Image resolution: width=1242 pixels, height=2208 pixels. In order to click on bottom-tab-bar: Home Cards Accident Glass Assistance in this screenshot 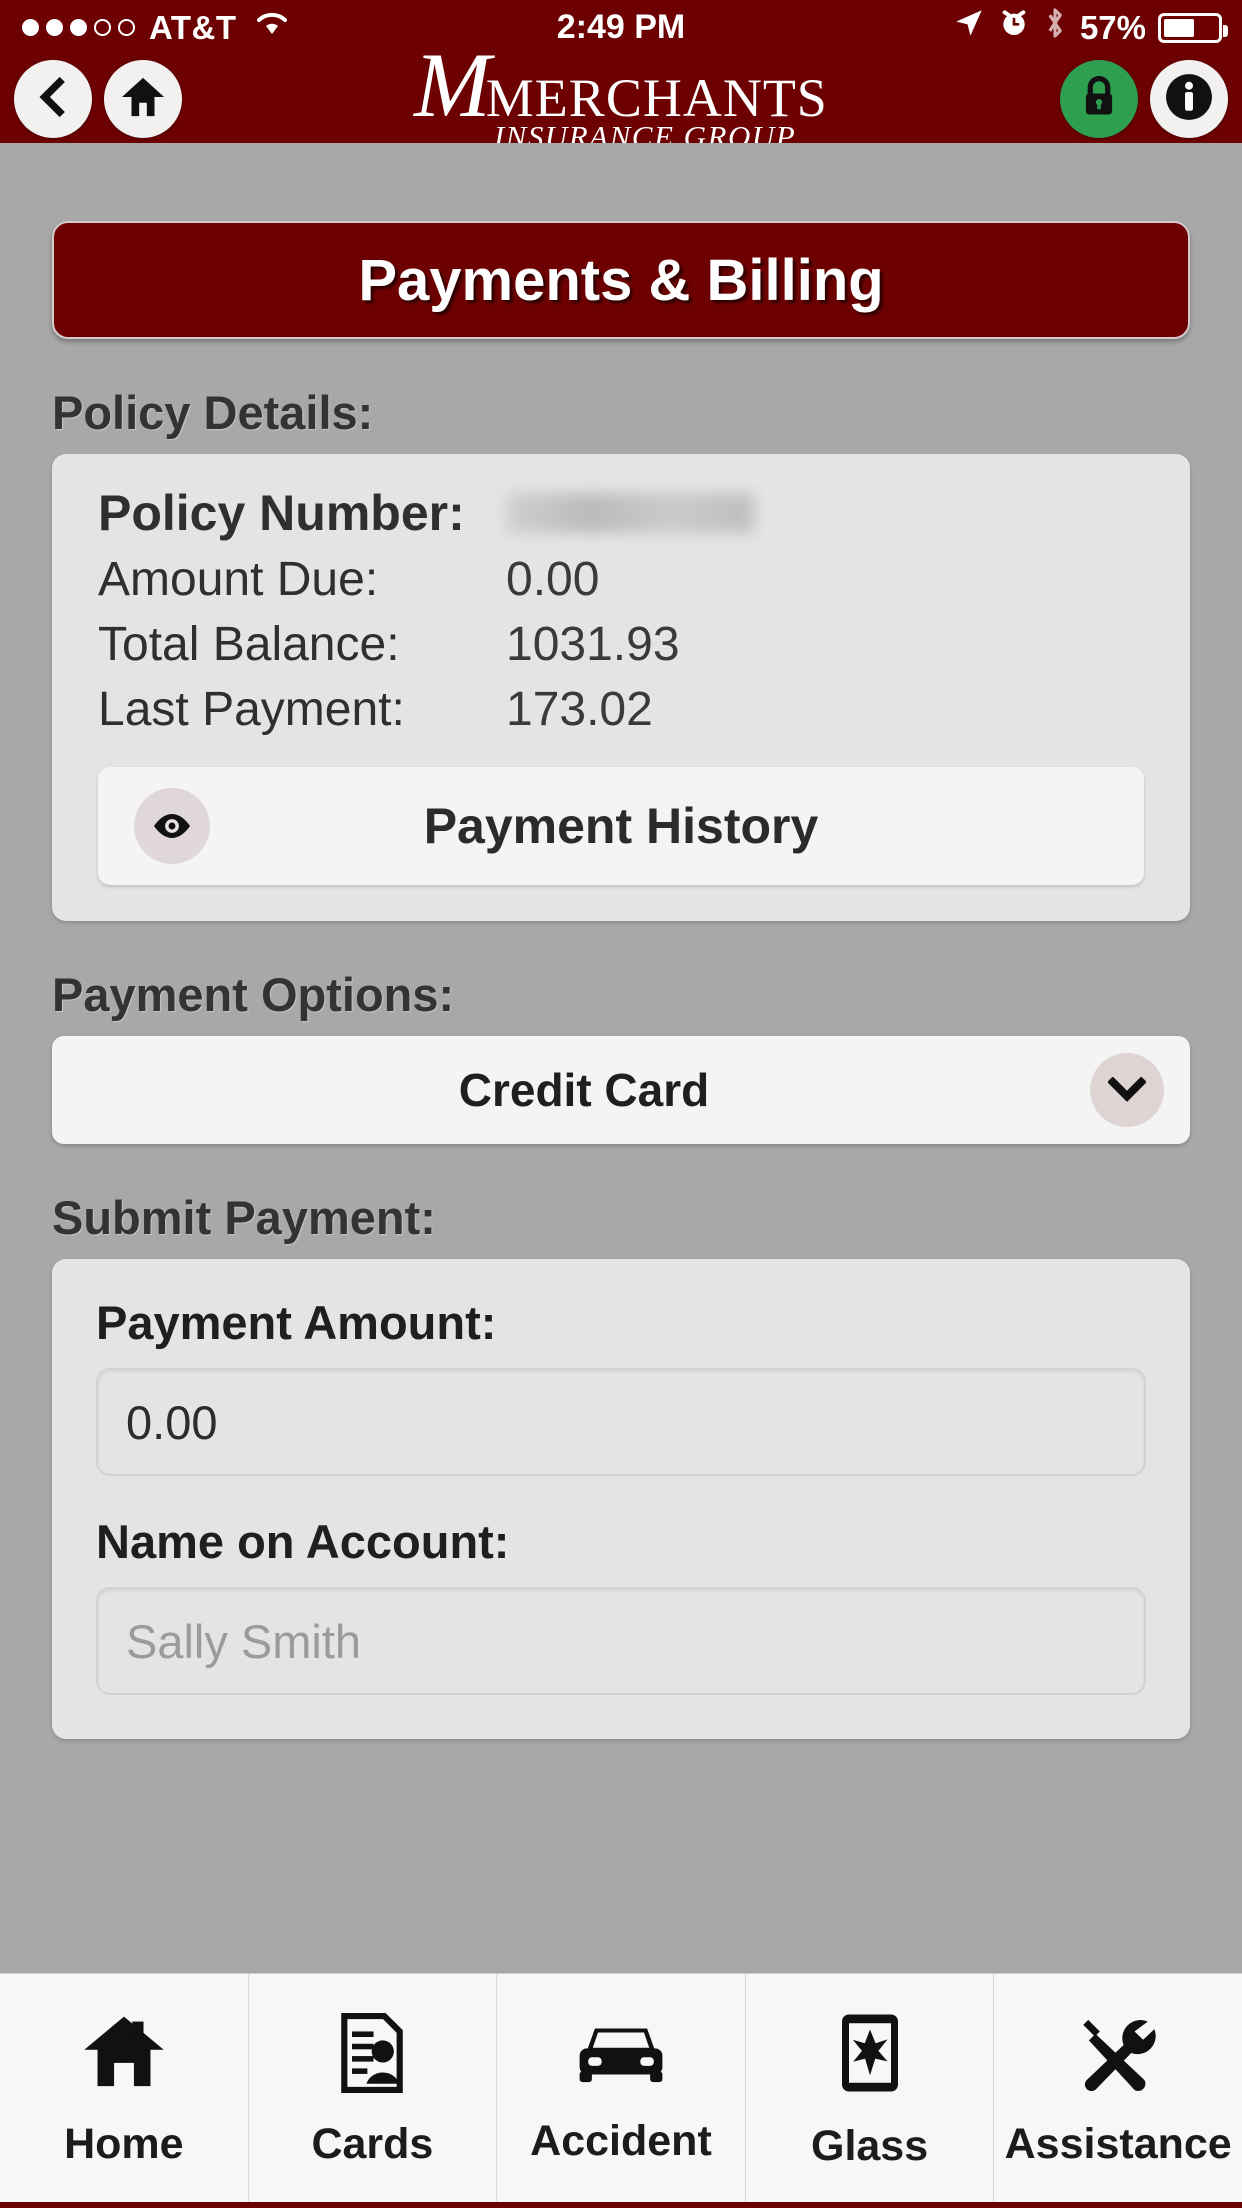, I will do `click(621, 2090)`.